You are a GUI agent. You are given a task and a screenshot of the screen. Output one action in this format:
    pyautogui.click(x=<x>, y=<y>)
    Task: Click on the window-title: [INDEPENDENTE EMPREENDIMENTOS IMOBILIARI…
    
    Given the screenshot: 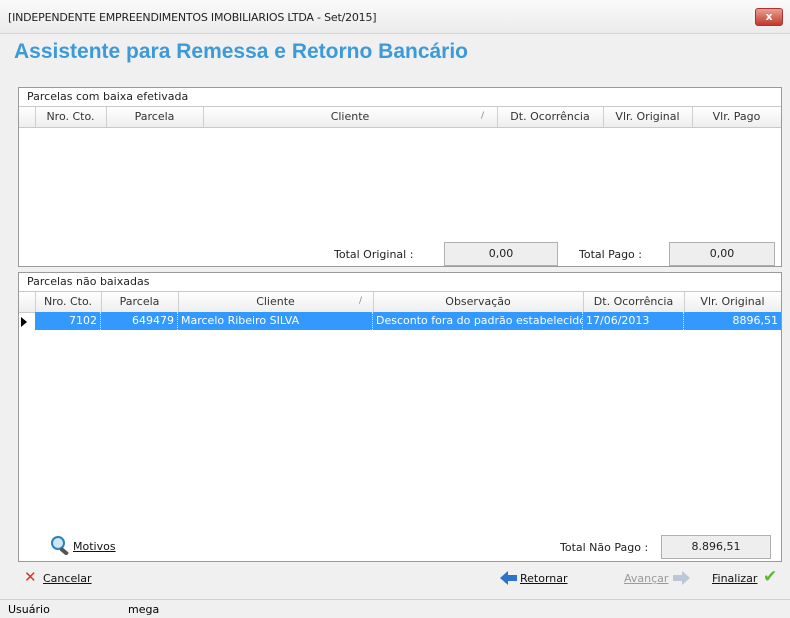 What is the action you would take?
    pyautogui.click(x=192, y=17)
    